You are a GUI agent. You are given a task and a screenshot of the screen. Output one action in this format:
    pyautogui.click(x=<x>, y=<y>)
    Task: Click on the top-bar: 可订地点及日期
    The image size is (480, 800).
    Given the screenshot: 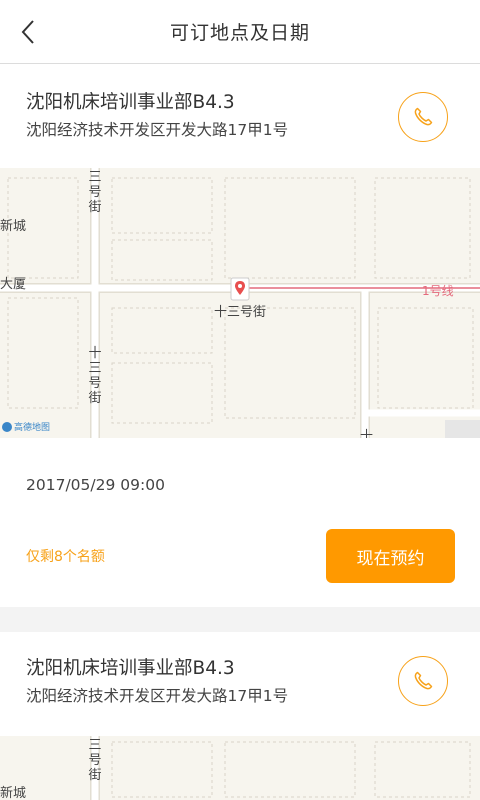 What is the action you would take?
    pyautogui.click(x=240, y=32)
    